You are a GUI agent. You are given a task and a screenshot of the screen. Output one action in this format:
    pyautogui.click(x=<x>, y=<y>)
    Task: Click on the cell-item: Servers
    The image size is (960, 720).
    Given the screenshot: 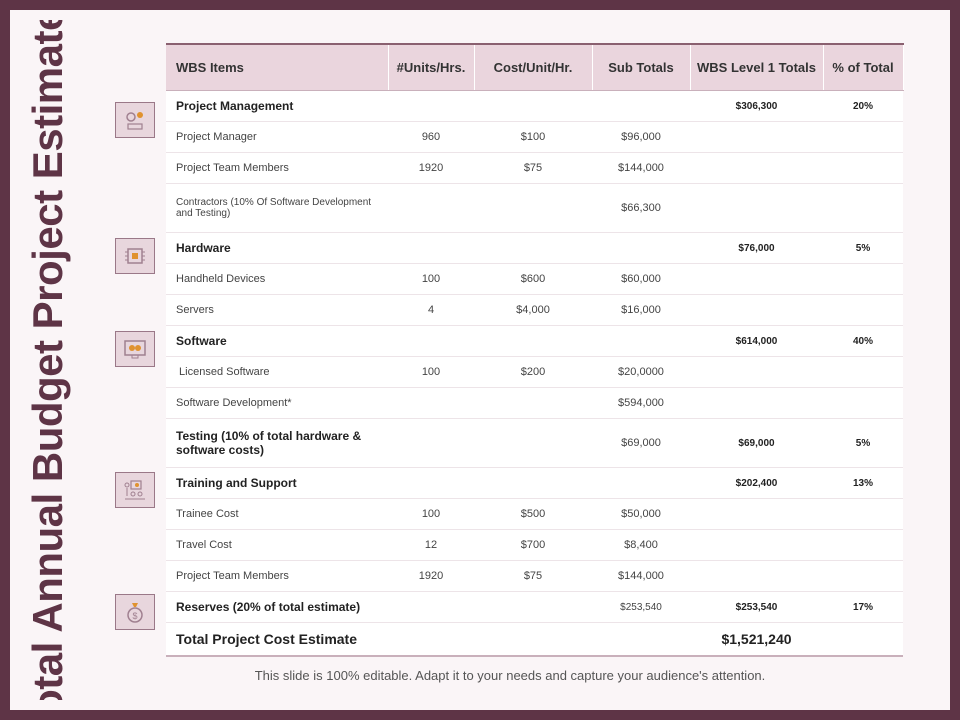 What is the action you would take?
    pyautogui.click(x=277, y=310)
    